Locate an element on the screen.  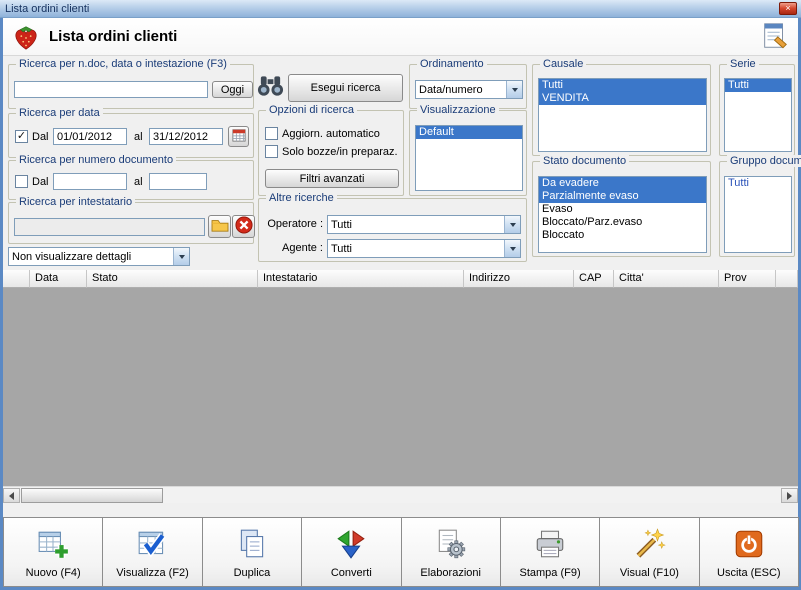
duplica-button: Duplica is located at coordinates (252, 552).